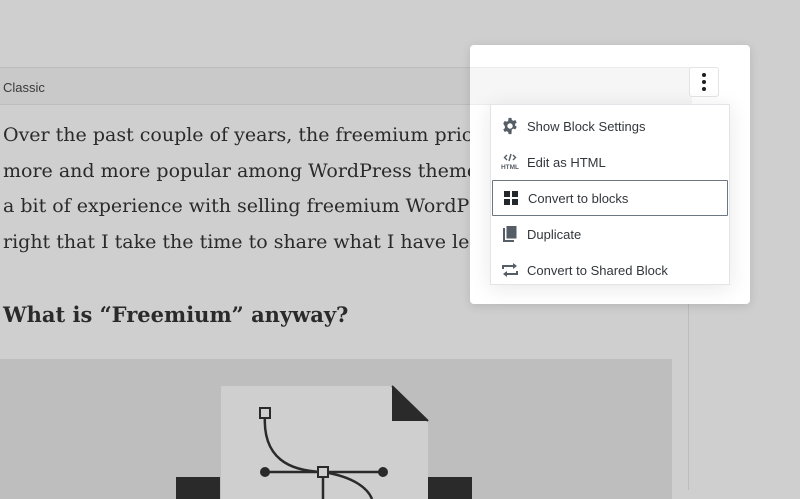 The width and height of the screenshot is (800, 499). What do you see at coordinates (24, 87) in the screenshot?
I see `block-type-label: Classic` at bounding box center [24, 87].